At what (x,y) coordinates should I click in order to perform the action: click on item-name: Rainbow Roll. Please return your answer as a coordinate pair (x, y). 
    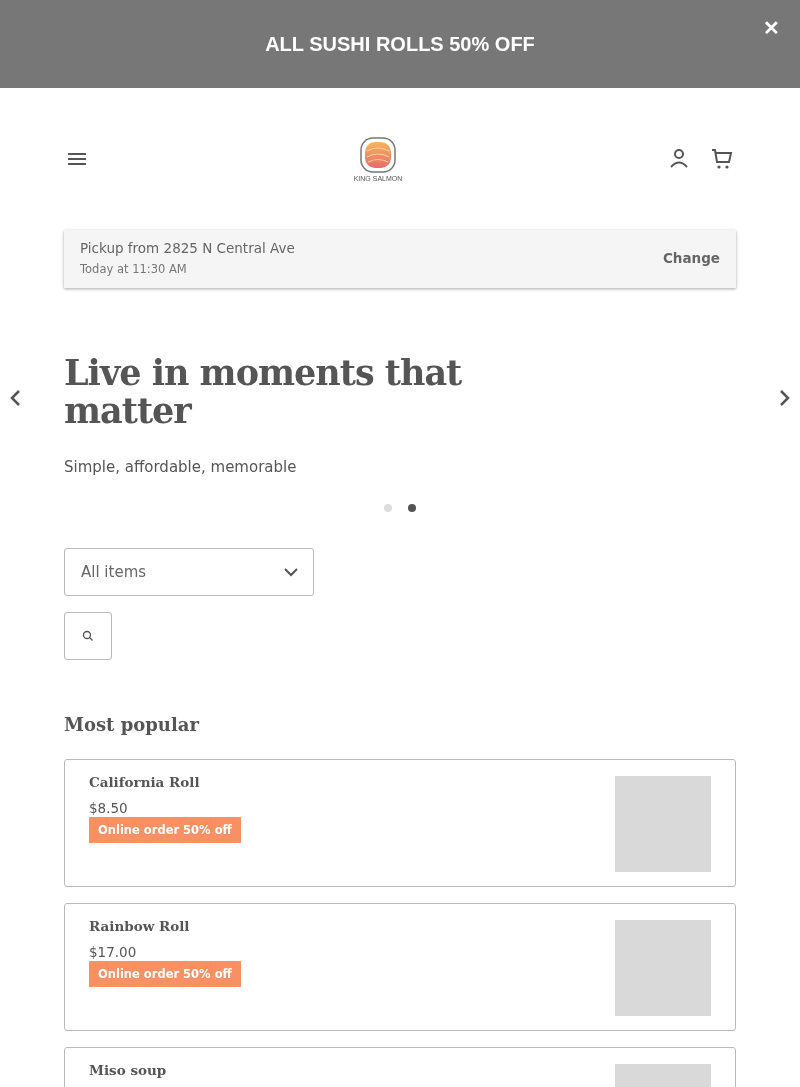
    Looking at the image, I should click on (140, 926).